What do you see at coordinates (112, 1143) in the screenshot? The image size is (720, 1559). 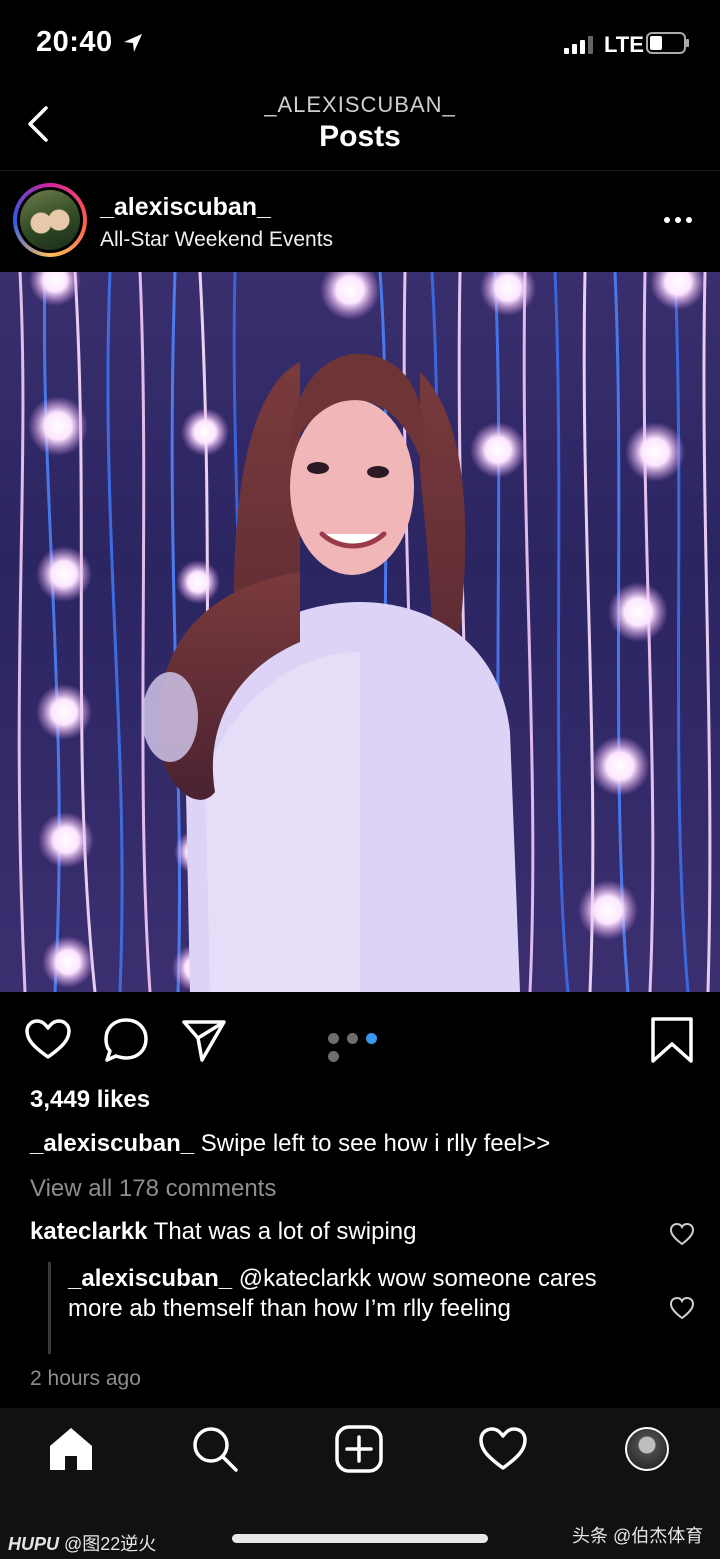 I see `caption-username: _alexiscuban_` at bounding box center [112, 1143].